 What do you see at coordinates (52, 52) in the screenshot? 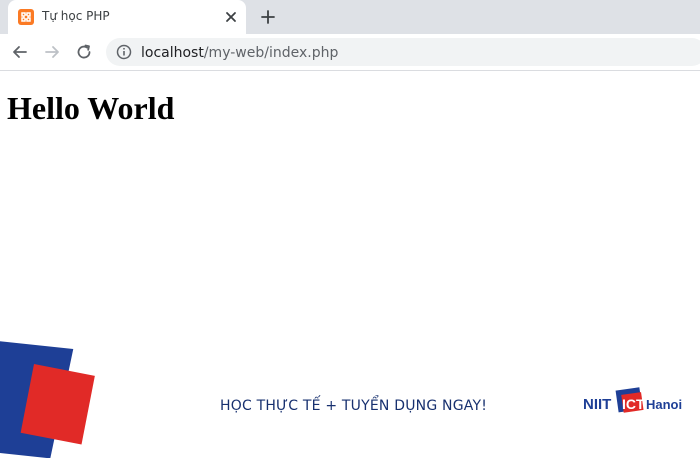
I see `forward-arrow-icon` at bounding box center [52, 52].